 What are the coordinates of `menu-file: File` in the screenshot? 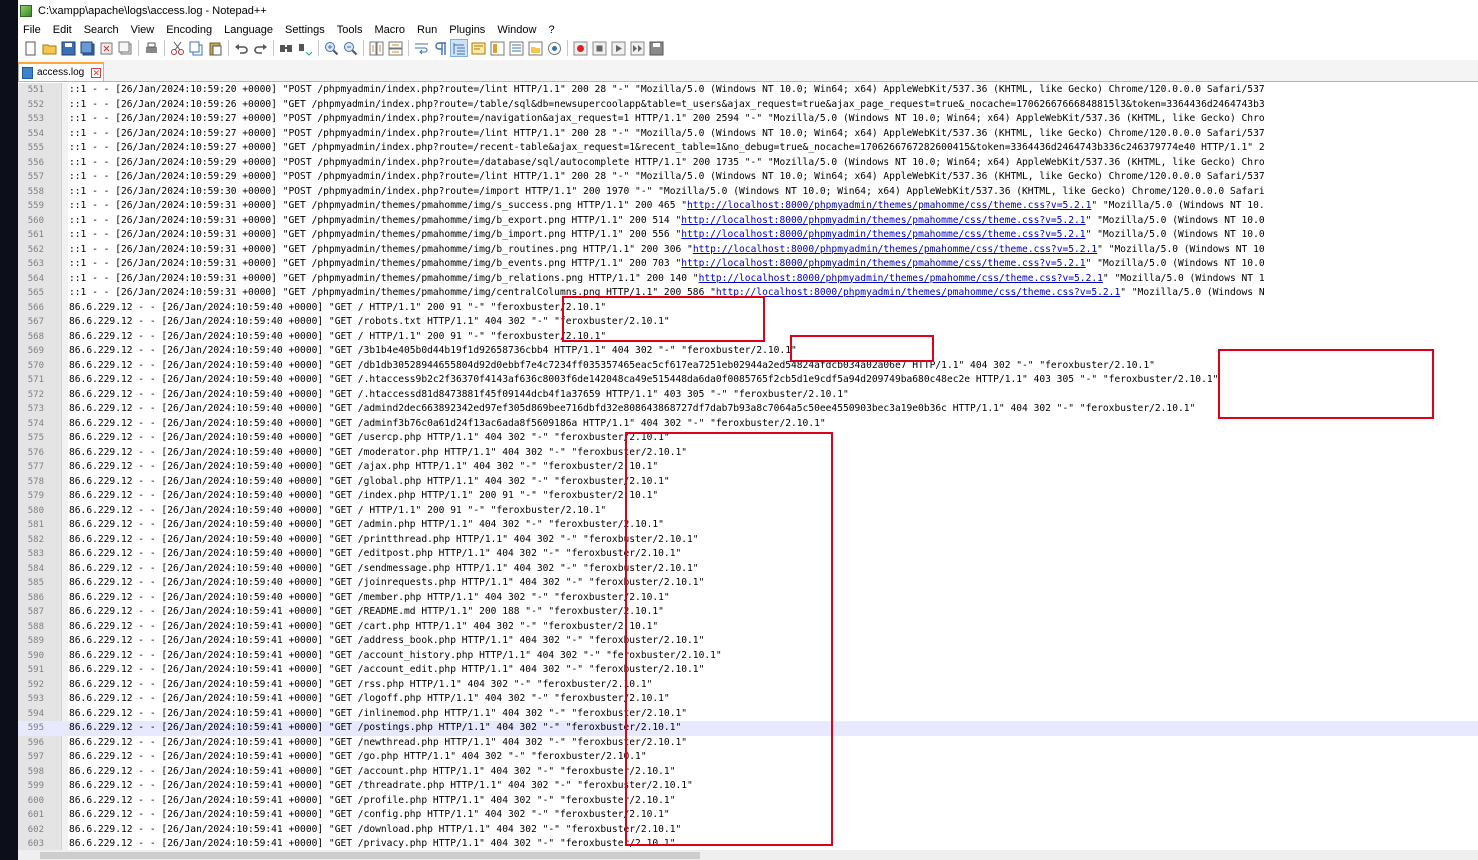 It's located at (32, 30).